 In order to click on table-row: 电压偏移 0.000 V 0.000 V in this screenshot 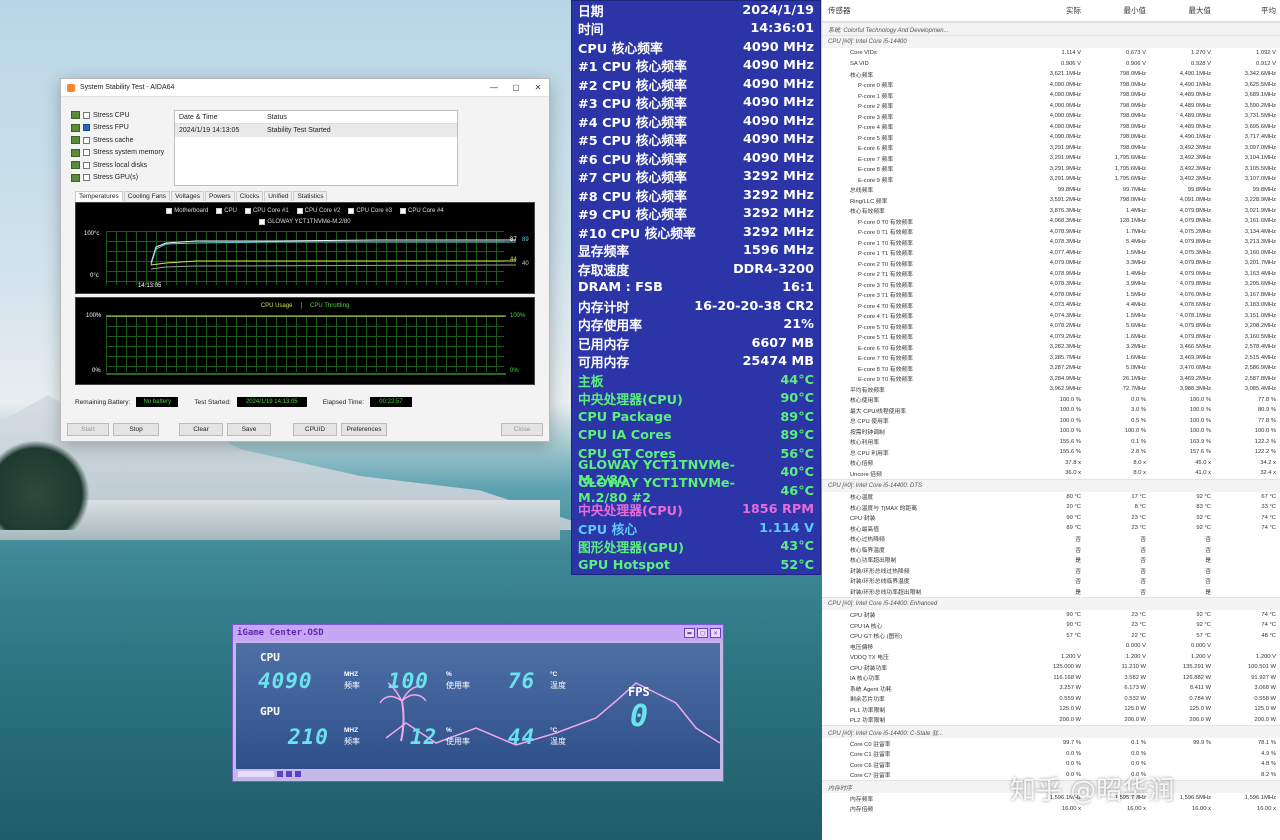, I will do `click(1051, 646)`.